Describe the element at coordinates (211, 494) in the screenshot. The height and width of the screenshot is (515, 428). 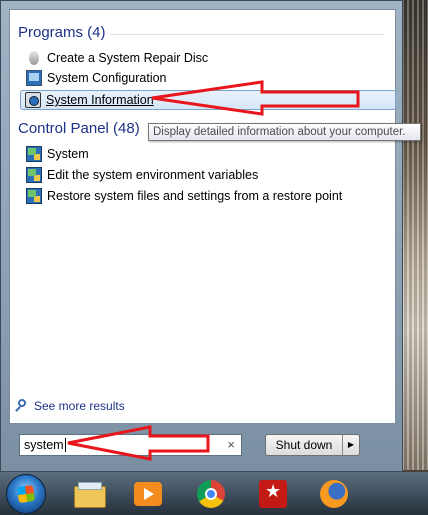
I see `chrome-icon` at that location.